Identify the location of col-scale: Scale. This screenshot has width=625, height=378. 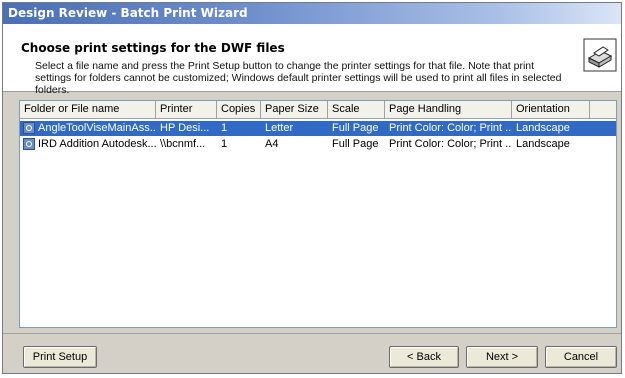
(356, 109).